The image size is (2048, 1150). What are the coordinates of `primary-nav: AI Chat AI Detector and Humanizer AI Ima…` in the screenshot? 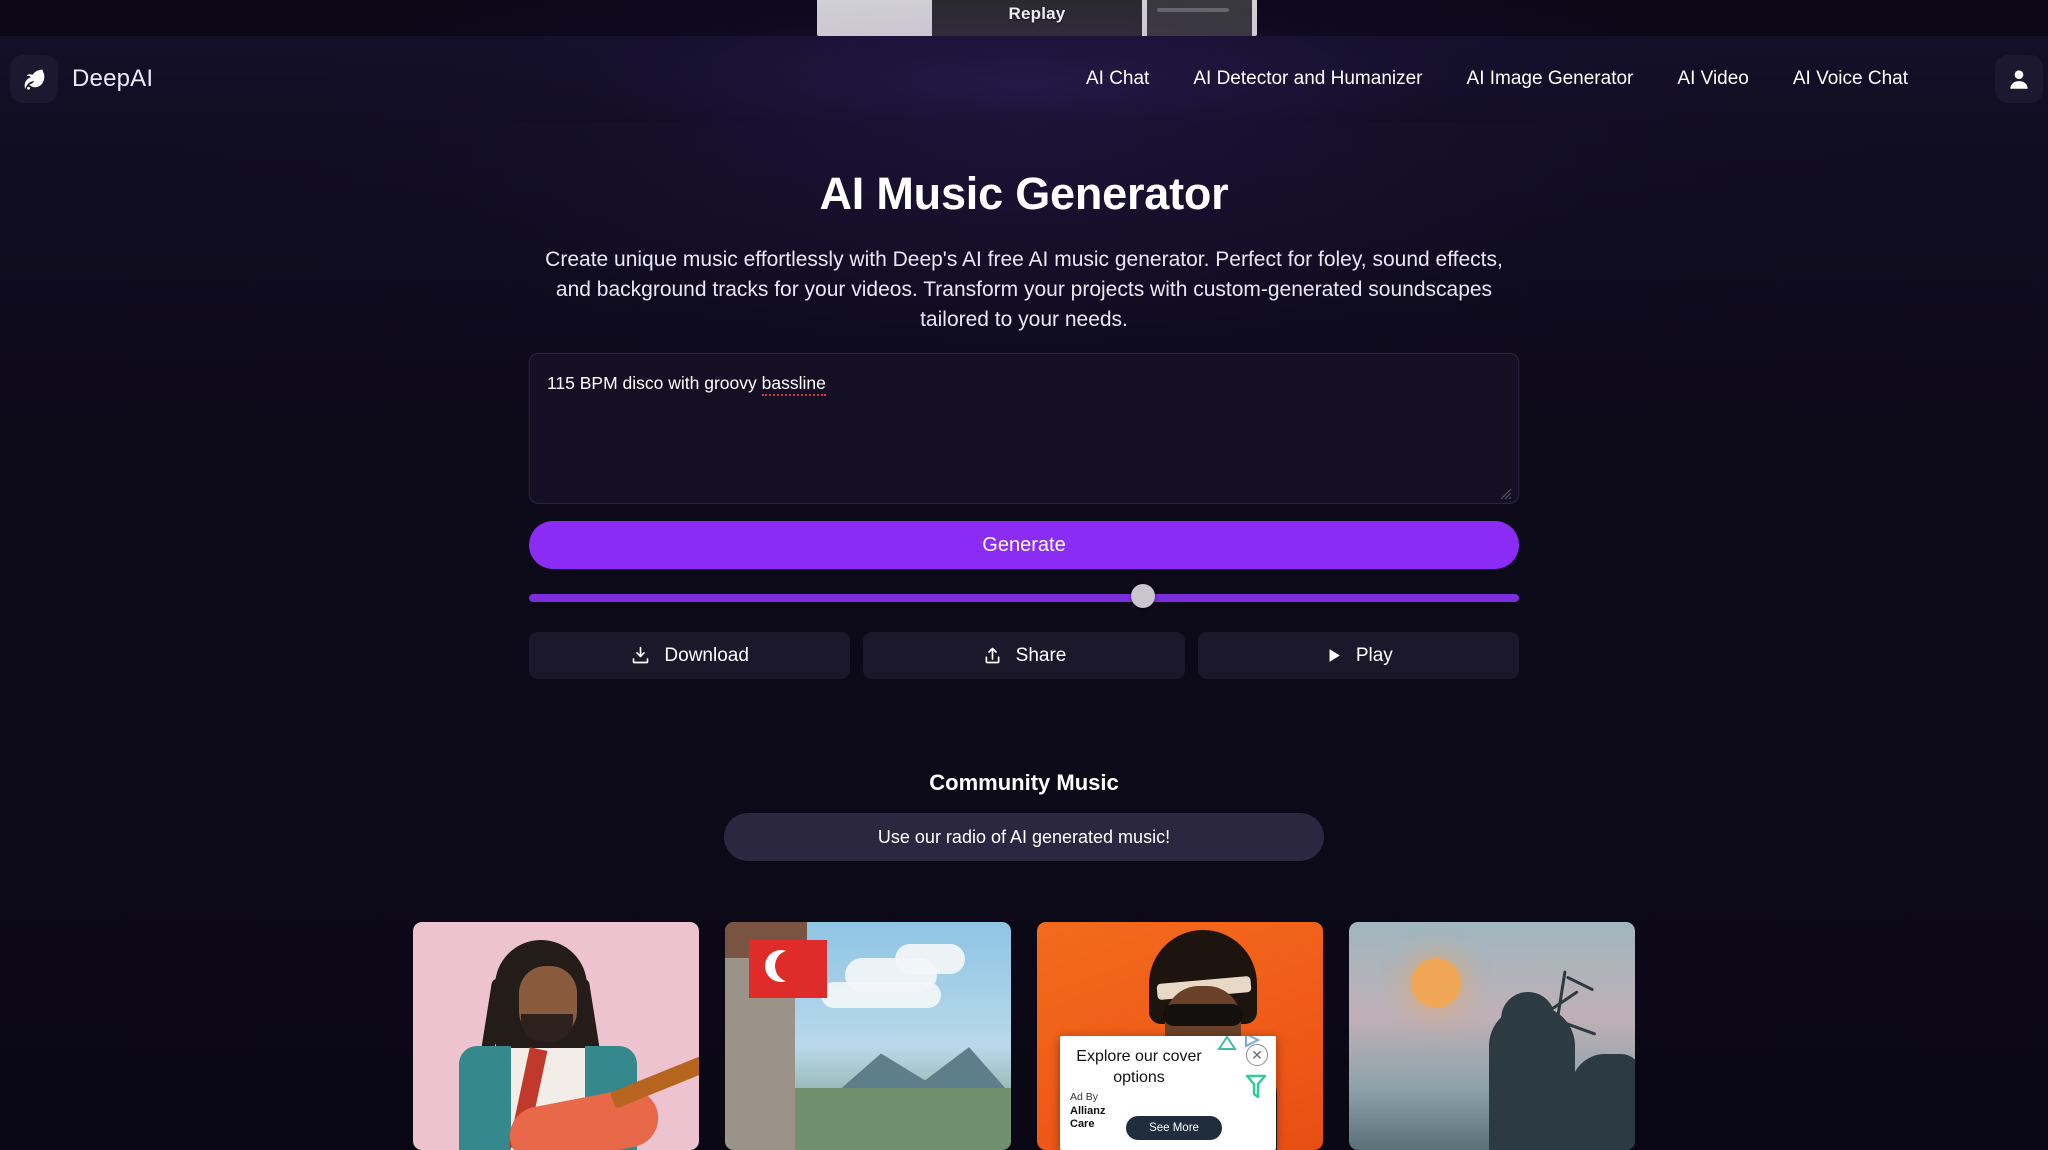 It's located at (1497, 79).